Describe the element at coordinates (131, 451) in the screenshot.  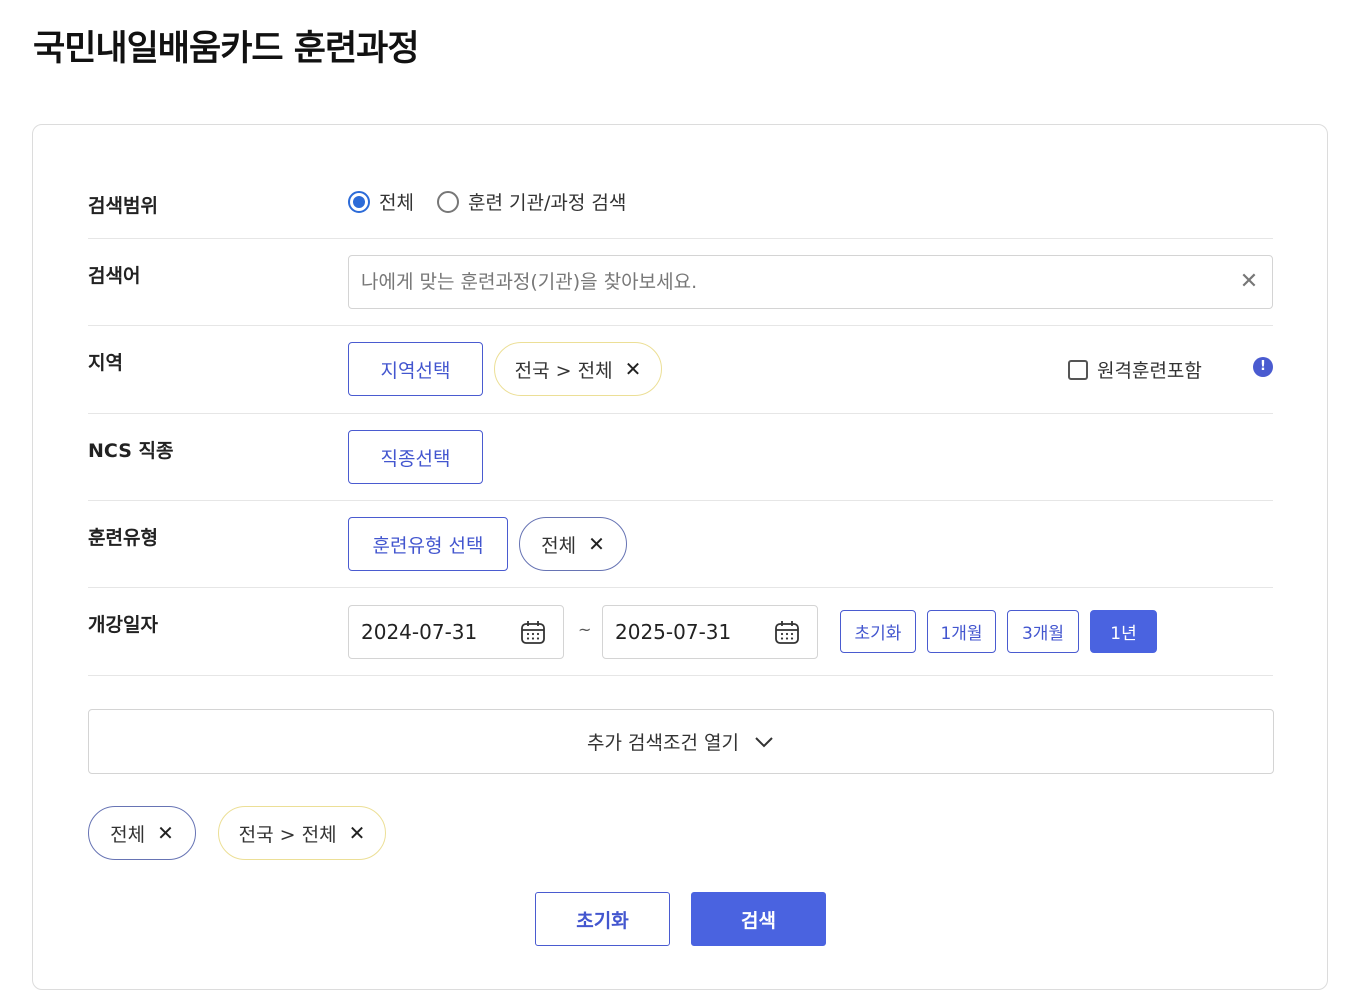
I see `ncs-label: NCS 직종` at that location.